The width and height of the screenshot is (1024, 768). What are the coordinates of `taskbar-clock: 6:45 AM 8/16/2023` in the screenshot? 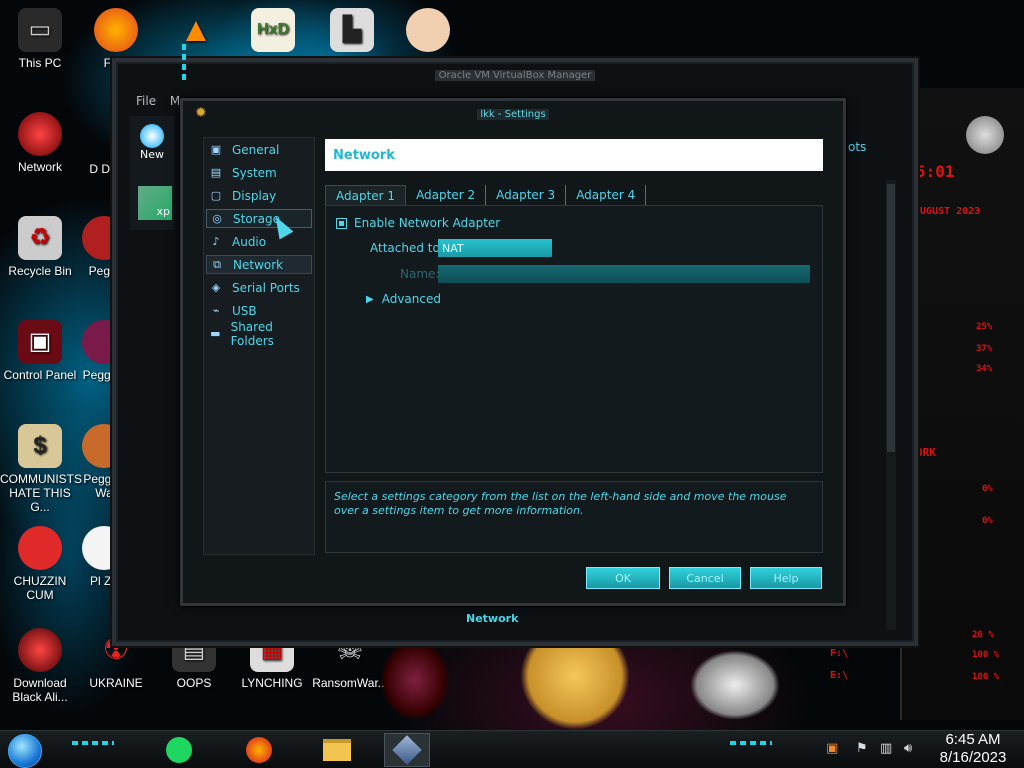 It's located at (973, 749).